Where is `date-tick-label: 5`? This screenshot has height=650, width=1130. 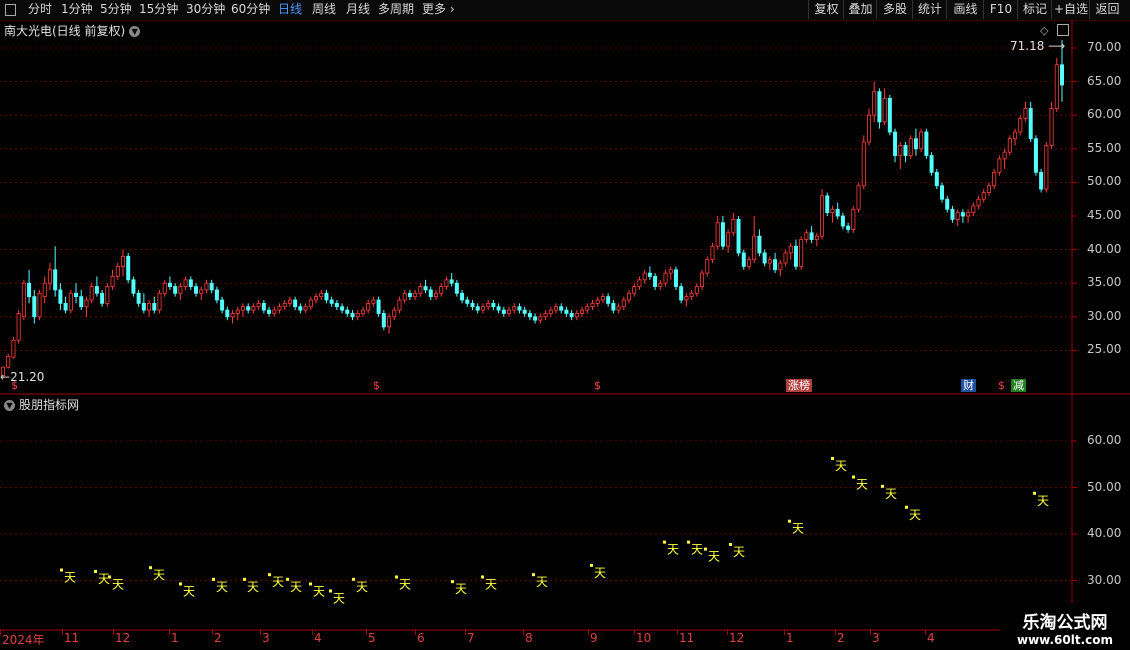 date-tick-label: 5 is located at coordinates (372, 638).